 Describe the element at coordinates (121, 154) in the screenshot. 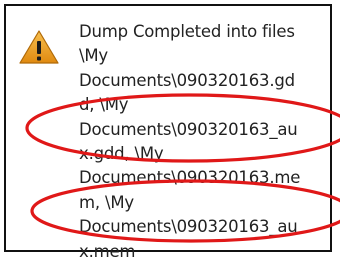

I see `message-line: x.gdd, \My` at that location.